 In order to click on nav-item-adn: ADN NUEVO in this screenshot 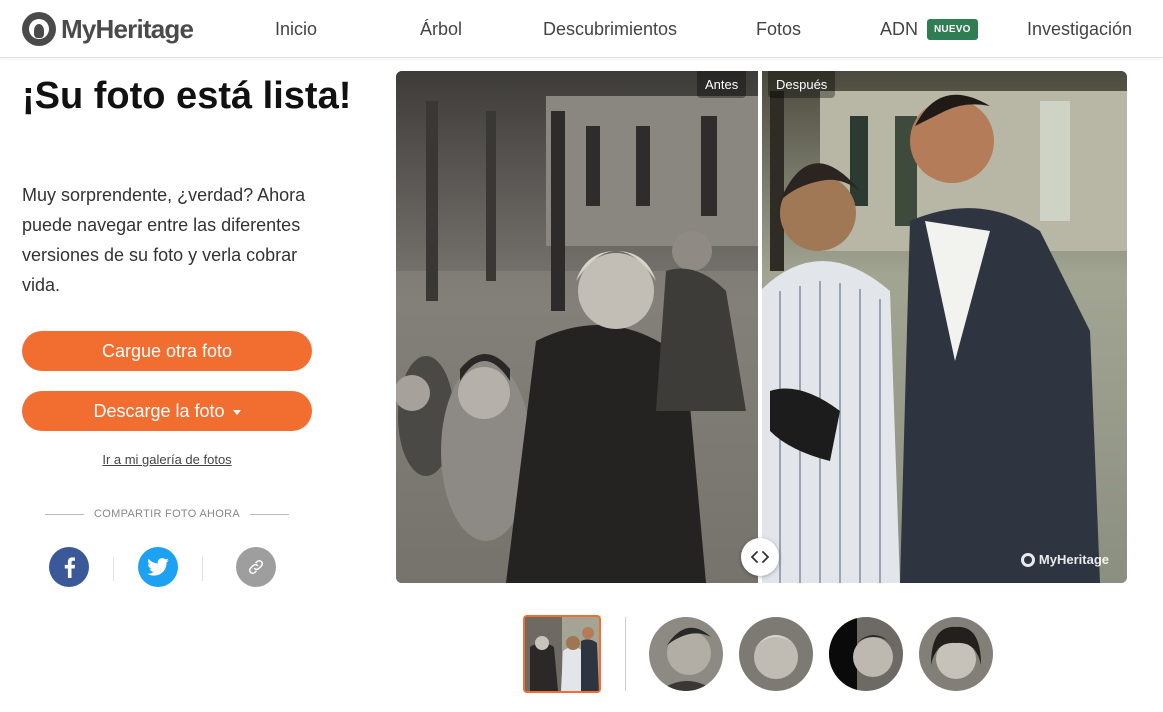, I will do `click(929, 29)`.